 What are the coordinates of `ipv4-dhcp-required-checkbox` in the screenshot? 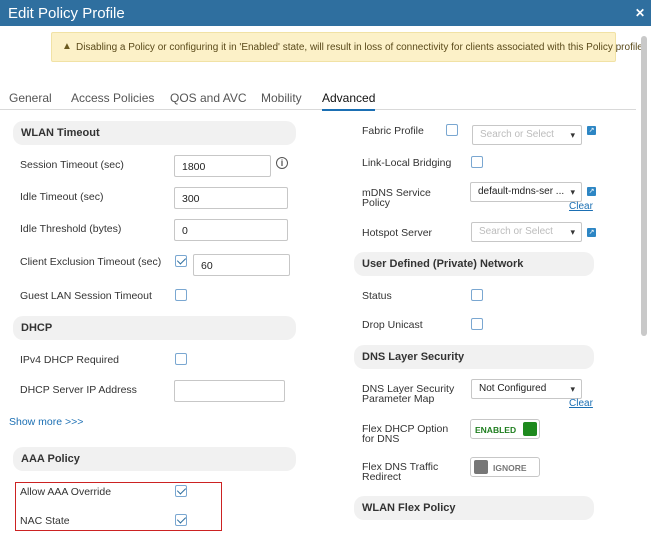 It's located at (181, 359).